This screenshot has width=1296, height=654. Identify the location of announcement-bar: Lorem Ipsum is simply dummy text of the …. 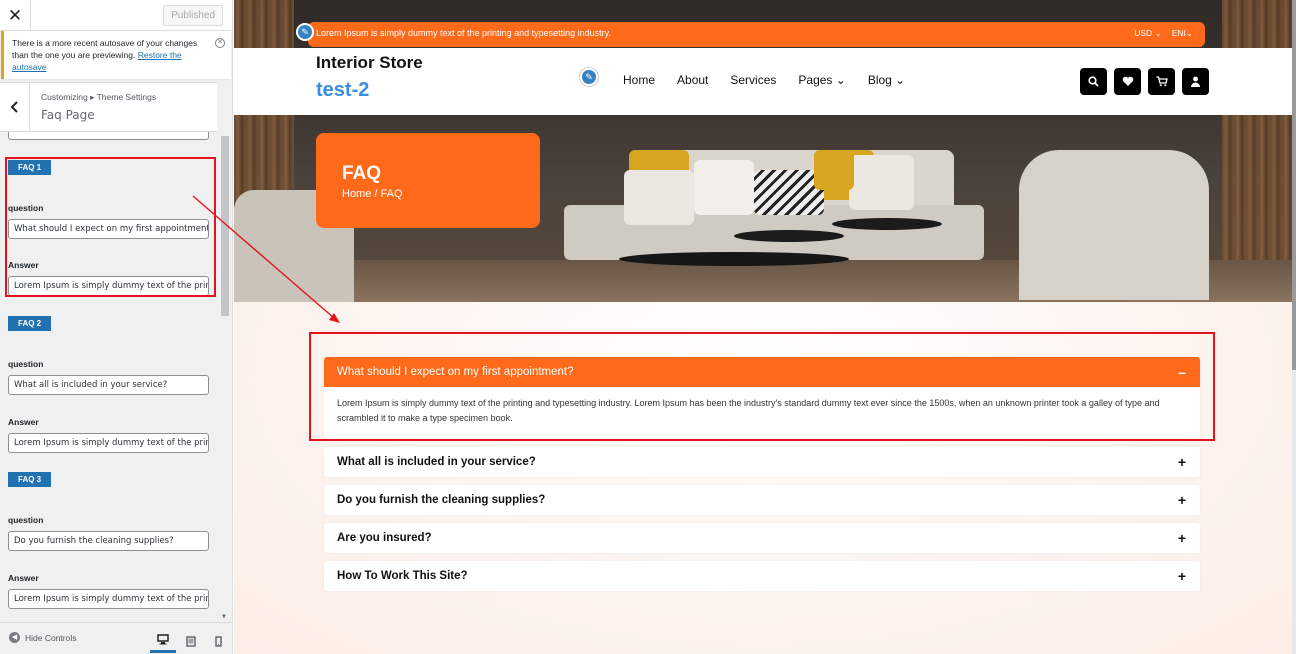
(756, 34).